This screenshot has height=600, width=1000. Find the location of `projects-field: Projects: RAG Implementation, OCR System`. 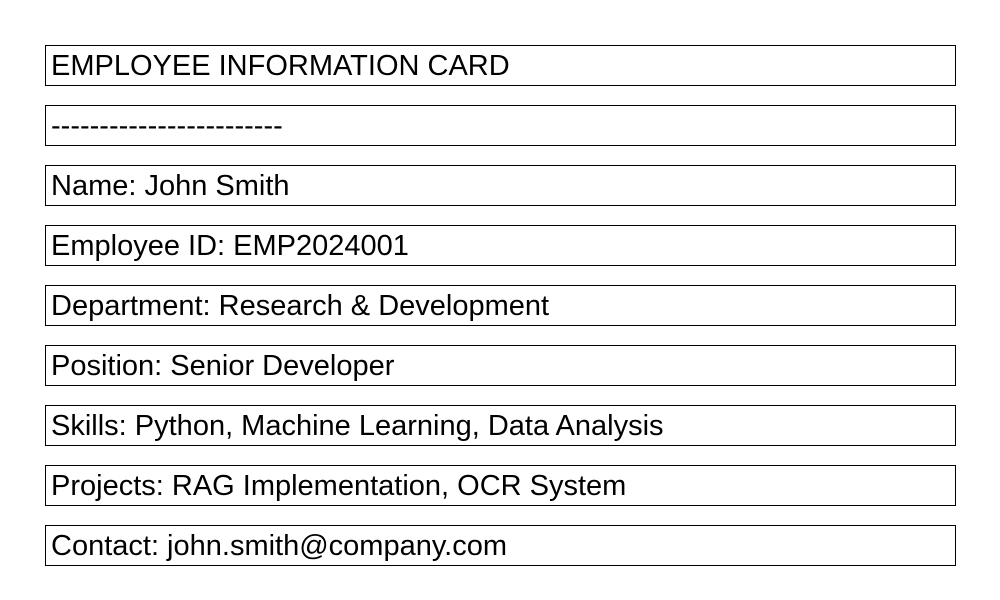

projects-field: Projects: RAG Implementation, OCR System is located at coordinates (500, 485).